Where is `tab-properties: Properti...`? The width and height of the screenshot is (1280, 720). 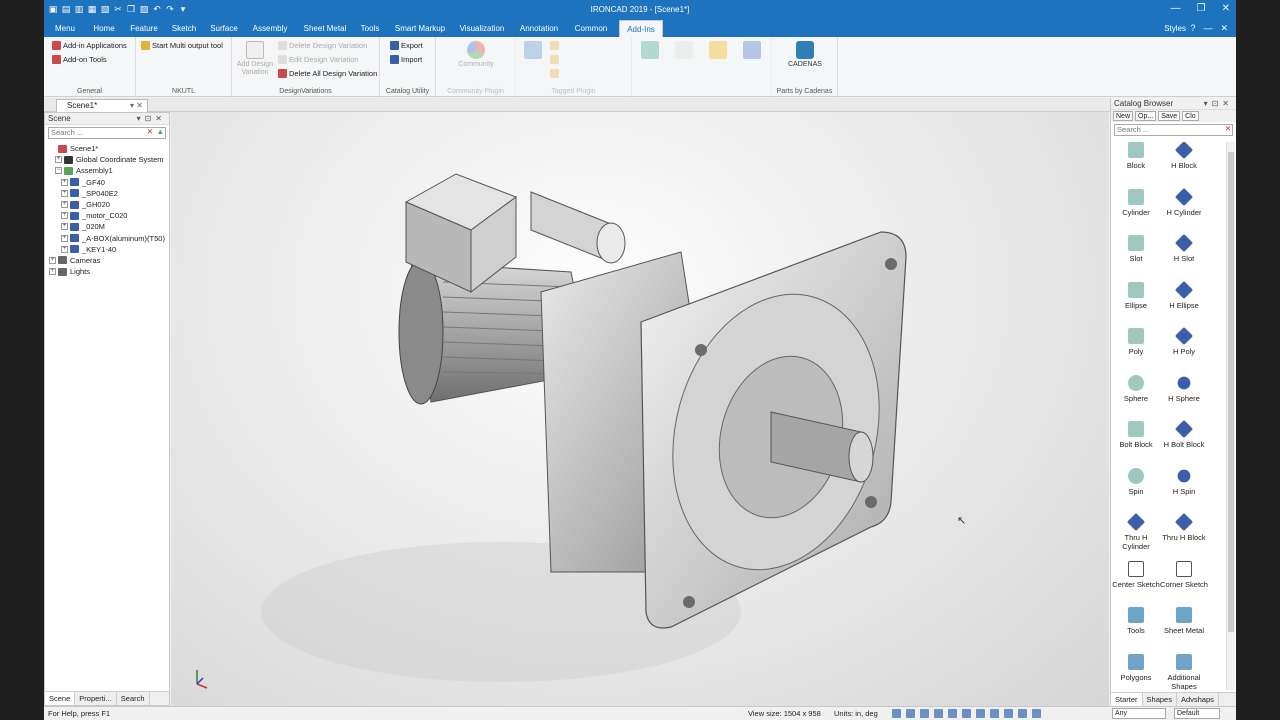 tab-properties: Properti... is located at coordinates (96, 698).